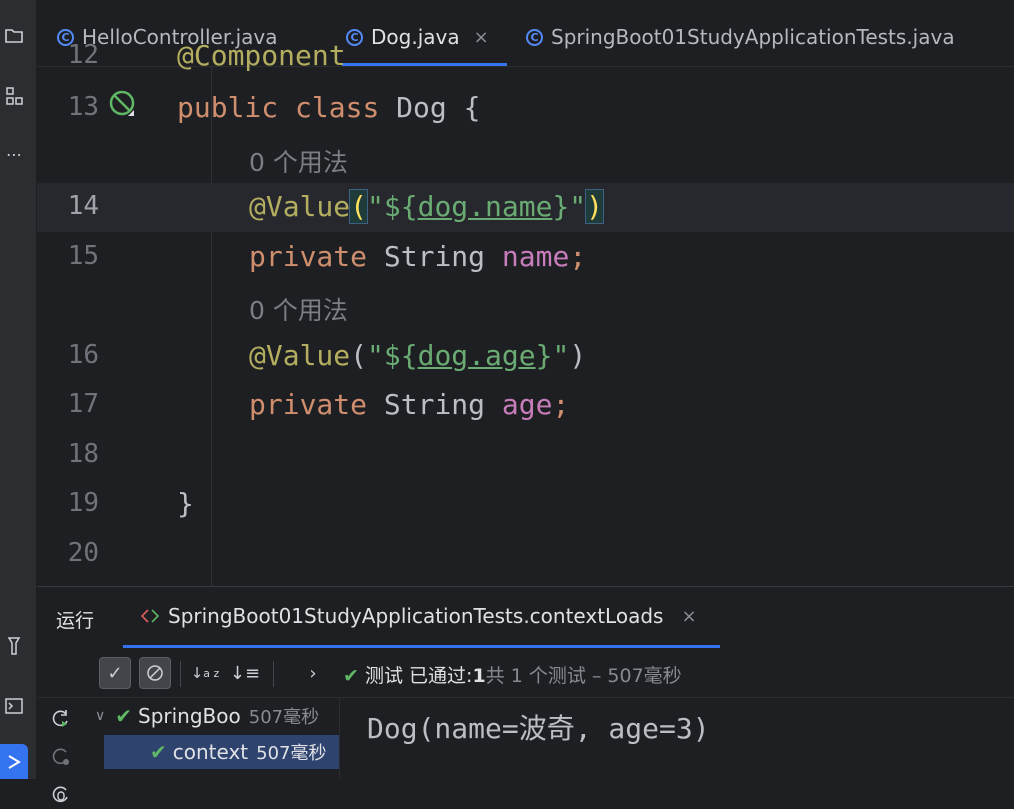 The height and width of the screenshot is (809, 1014). I want to click on code-line-current: 14 @Value("${dog.name}"), so click(525, 207).